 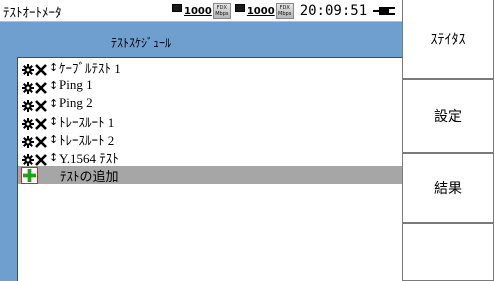 I want to click on test-row: ↕ Ping 2, so click(x=212, y=103).